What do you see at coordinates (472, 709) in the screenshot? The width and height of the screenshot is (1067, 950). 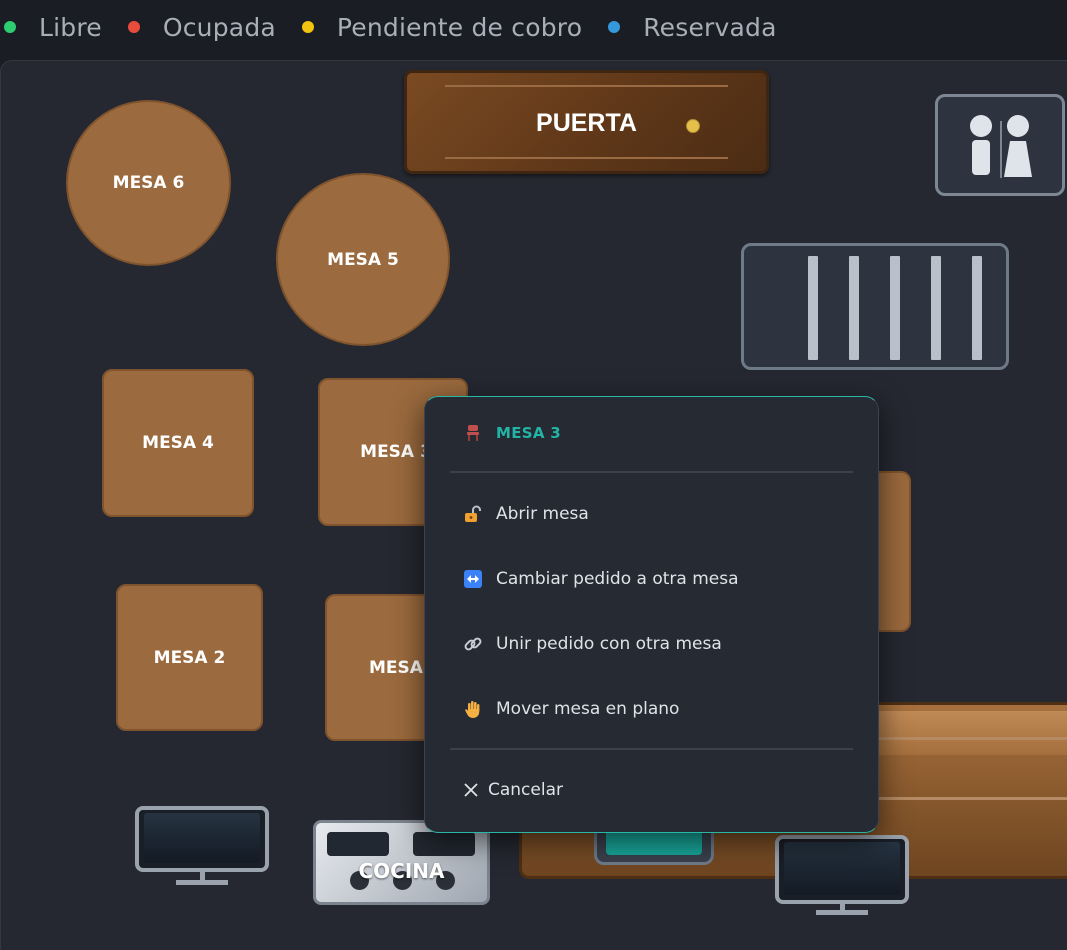 I see `hand-icon` at bounding box center [472, 709].